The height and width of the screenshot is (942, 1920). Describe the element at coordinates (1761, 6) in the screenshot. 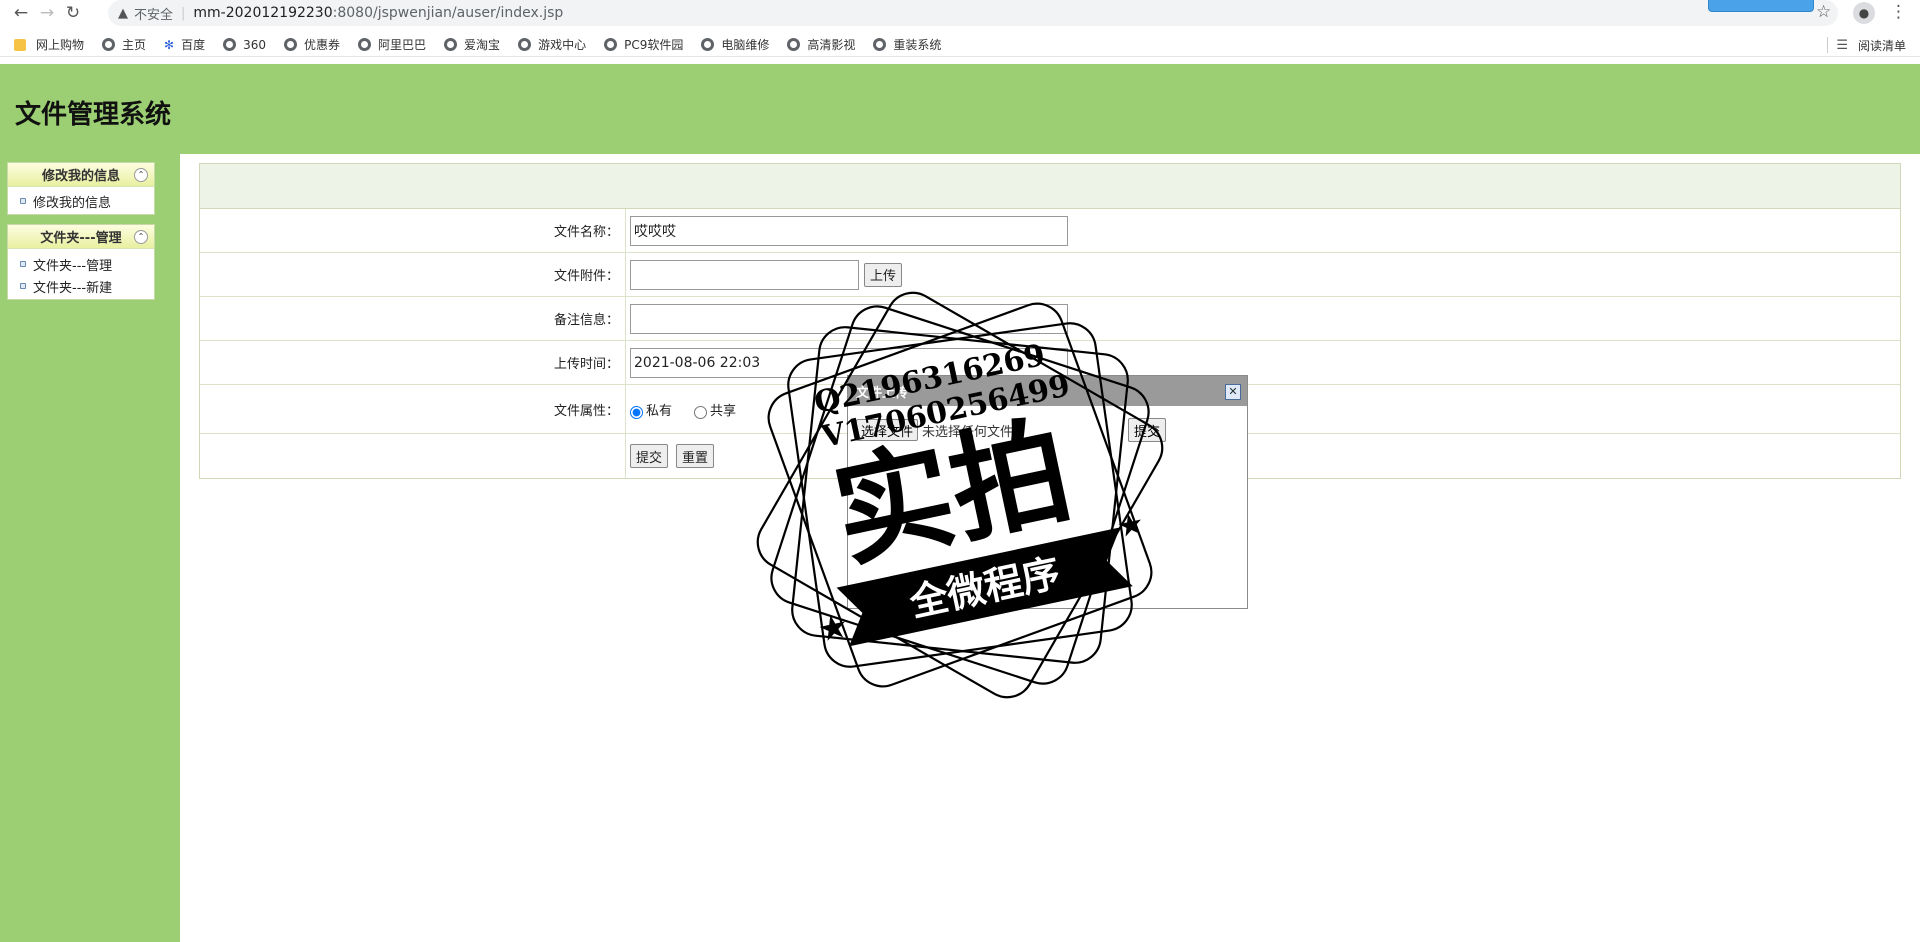

I see `extension-badge` at that location.